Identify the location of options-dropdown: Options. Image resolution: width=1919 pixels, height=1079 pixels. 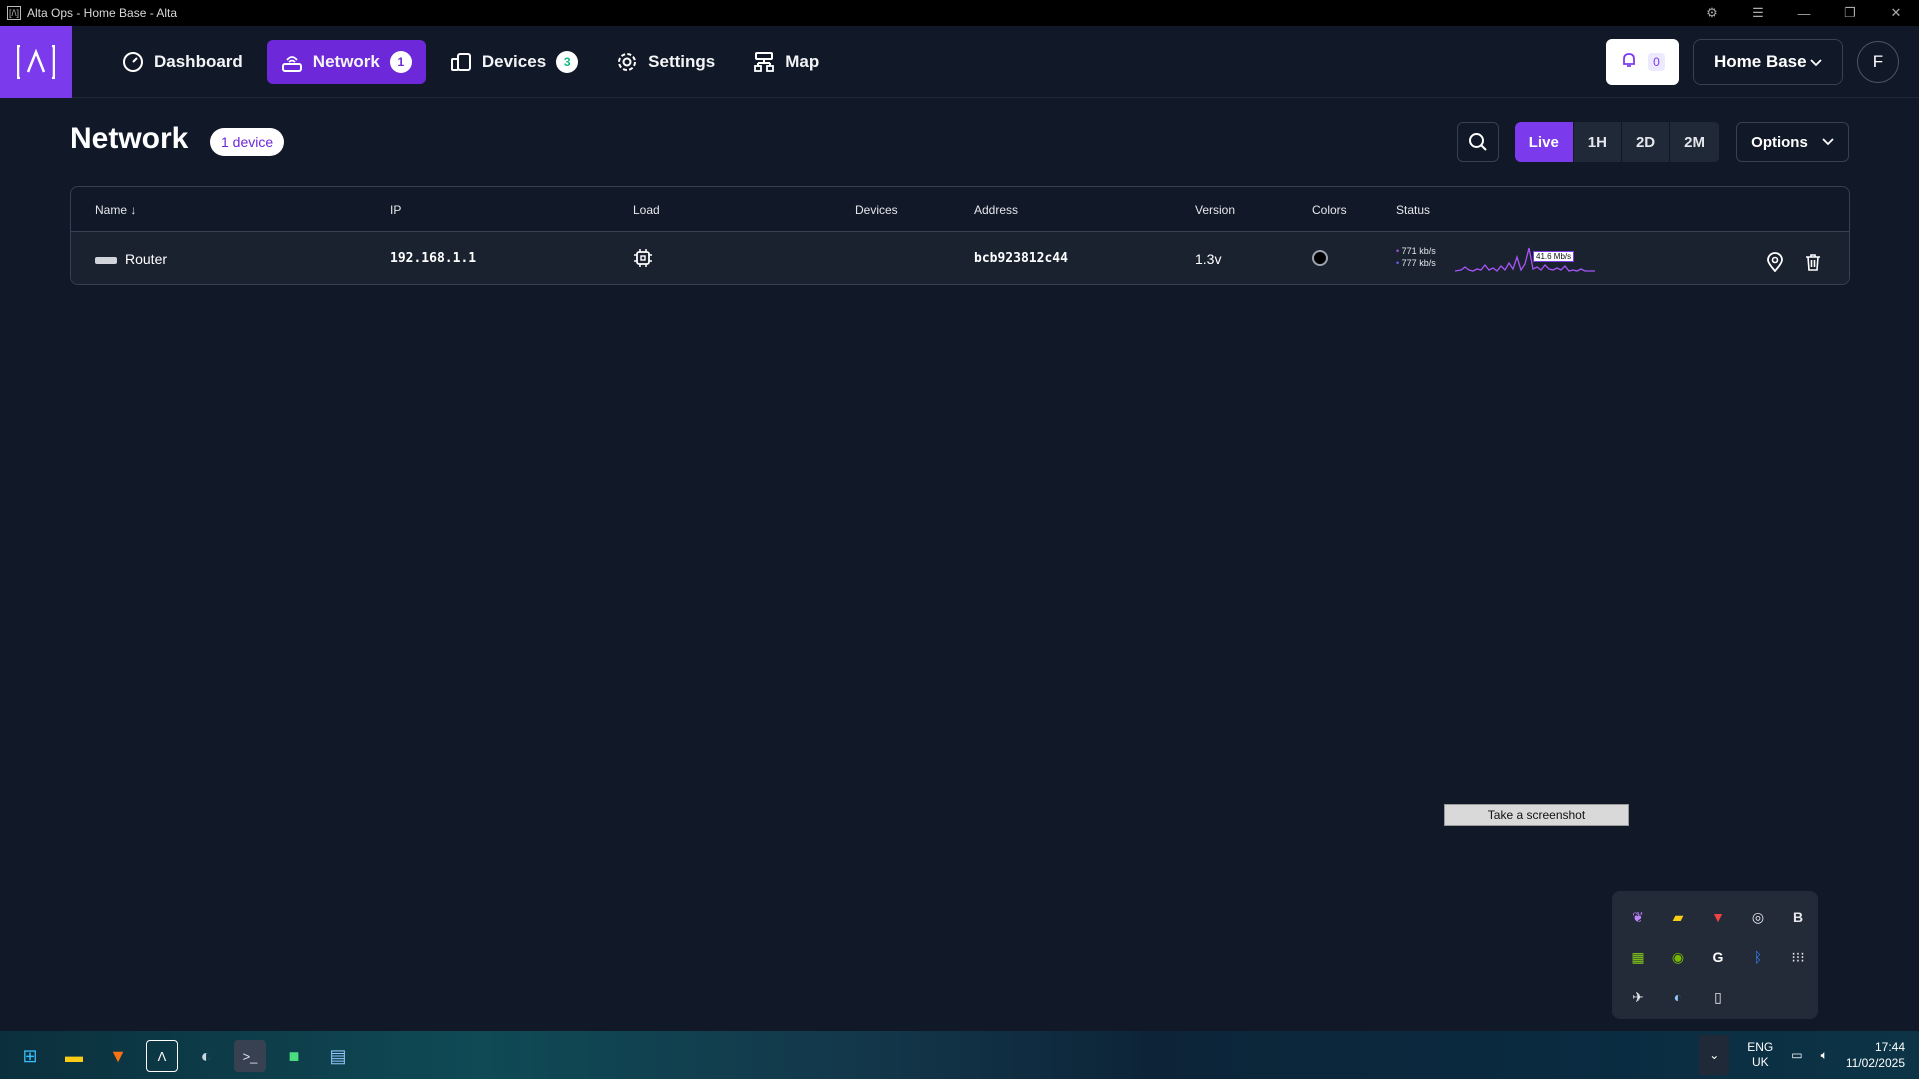
(1792, 142).